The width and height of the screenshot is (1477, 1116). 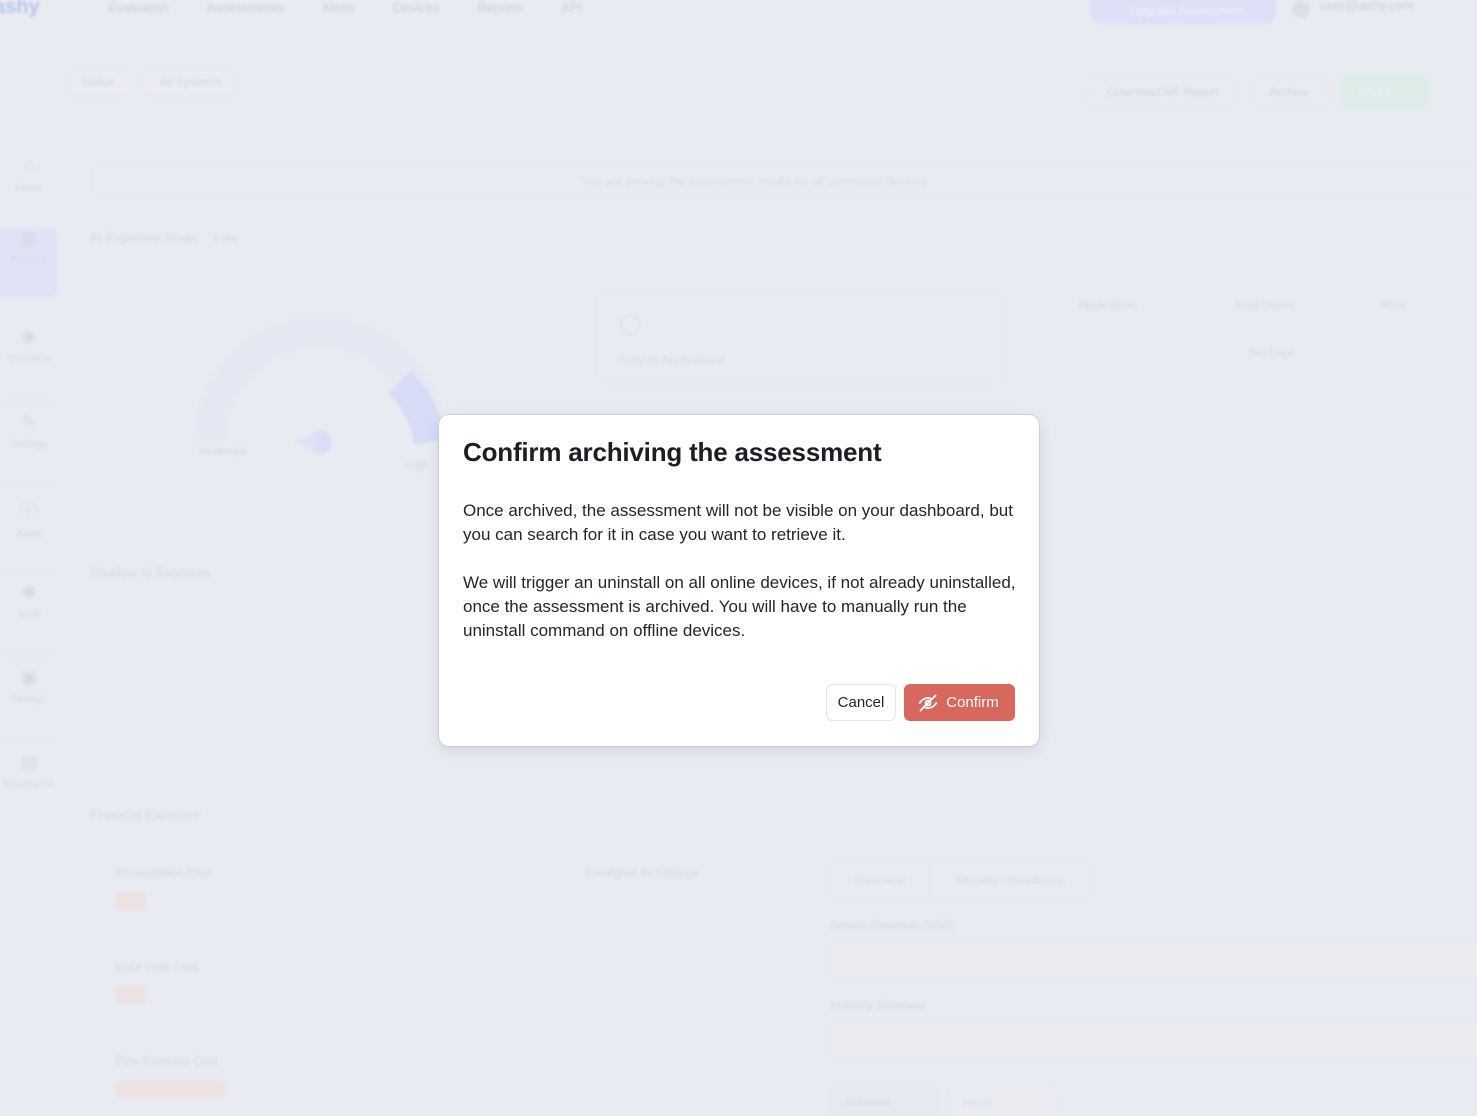 I want to click on confirm-label: Confirm, so click(x=972, y=702).